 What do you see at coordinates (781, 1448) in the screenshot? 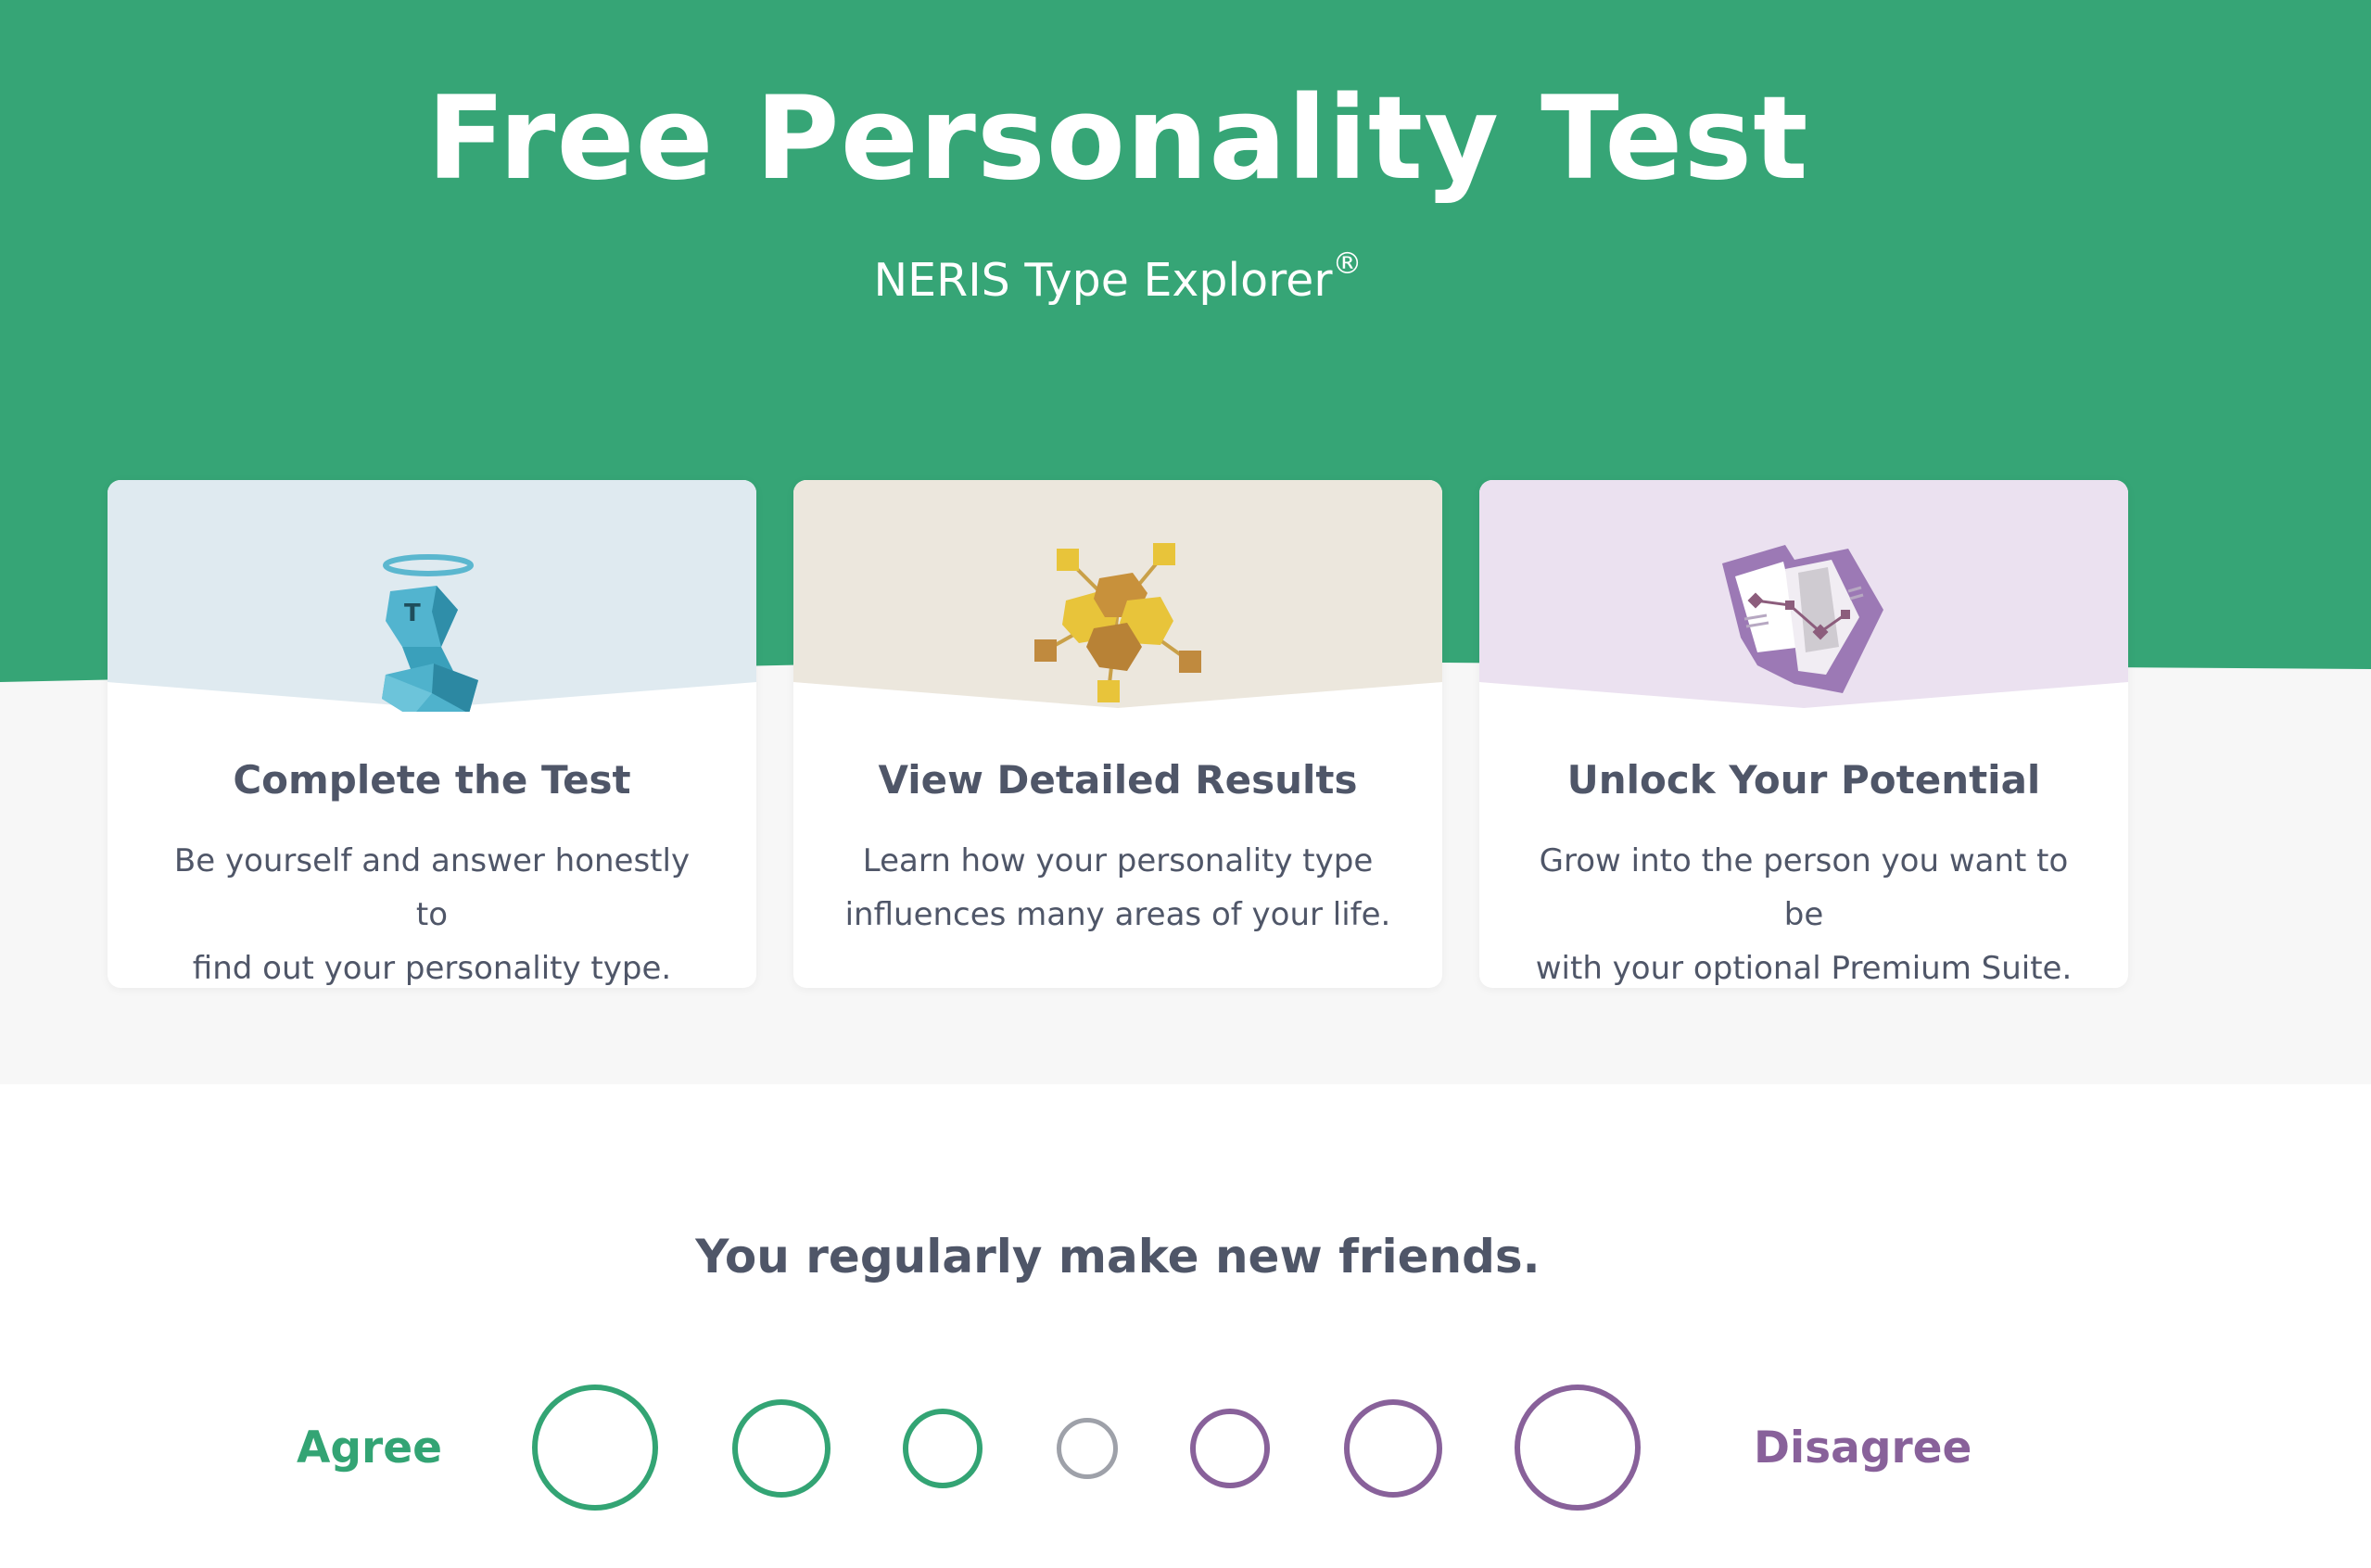
I see `option-agree` at bounding box center [781, 1448].